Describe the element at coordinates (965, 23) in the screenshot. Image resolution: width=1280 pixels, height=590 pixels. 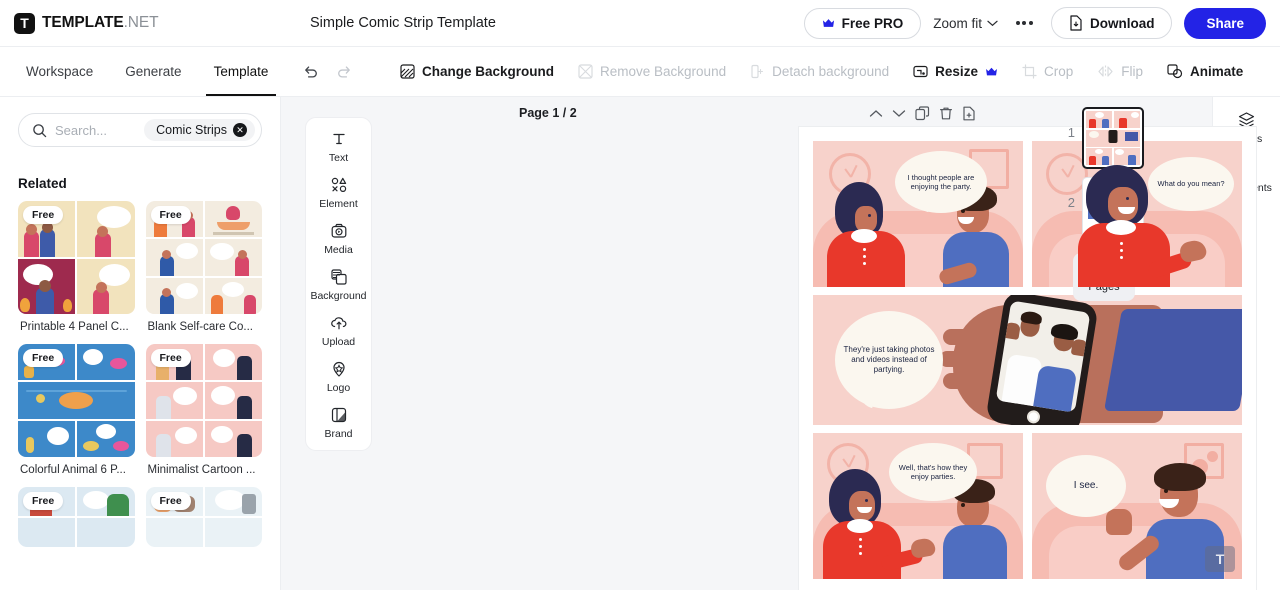
I see `zoom-select: Zoom fit` at that location.